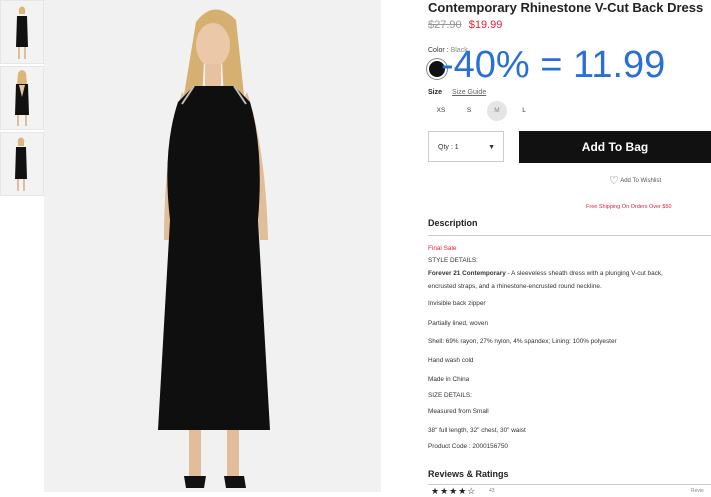  I want to click on thumbnail-side, so click(22, 164).